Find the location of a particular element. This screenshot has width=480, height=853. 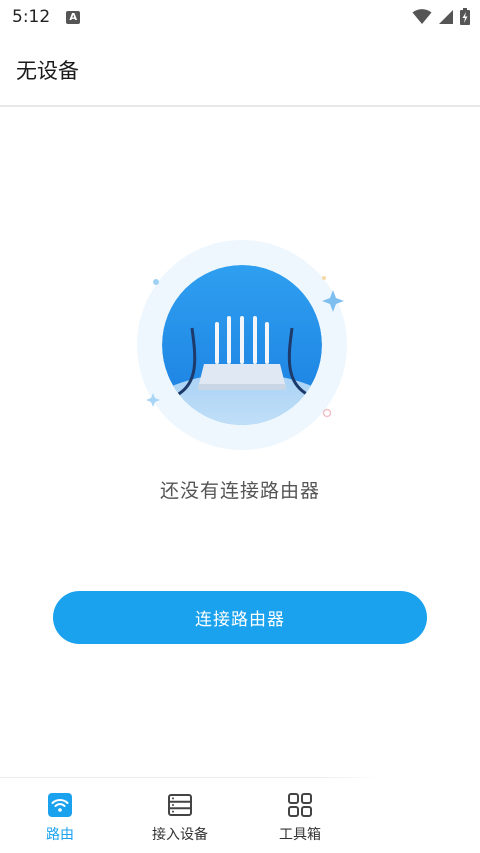

router-illustration is located at coordinates (242, 345).